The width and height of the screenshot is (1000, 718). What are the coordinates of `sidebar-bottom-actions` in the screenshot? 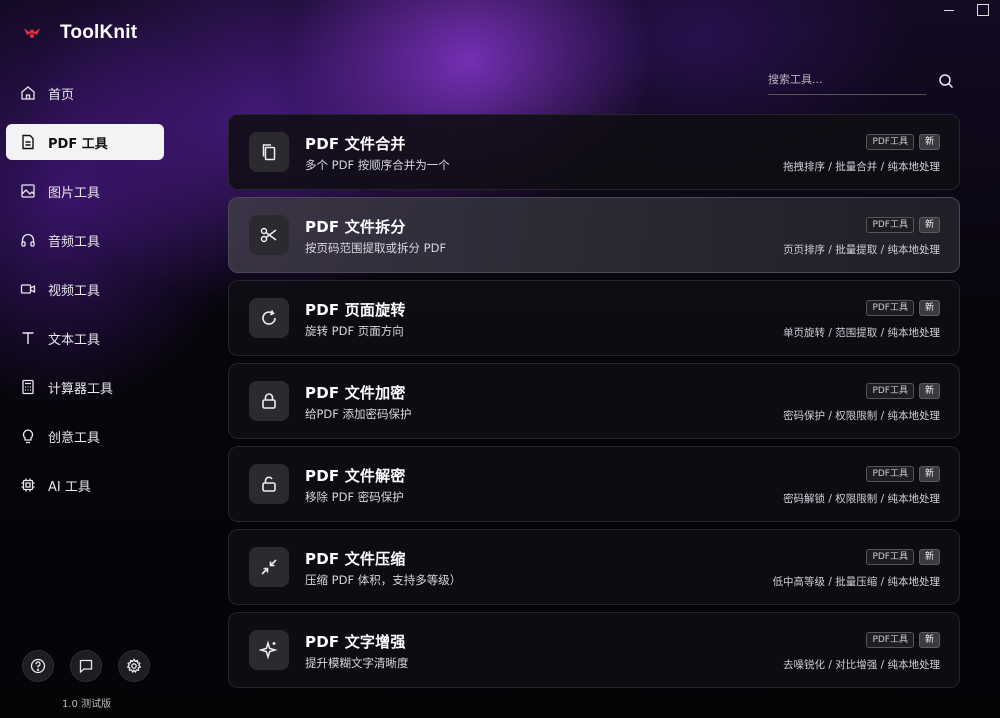 It's located at (86, 666).